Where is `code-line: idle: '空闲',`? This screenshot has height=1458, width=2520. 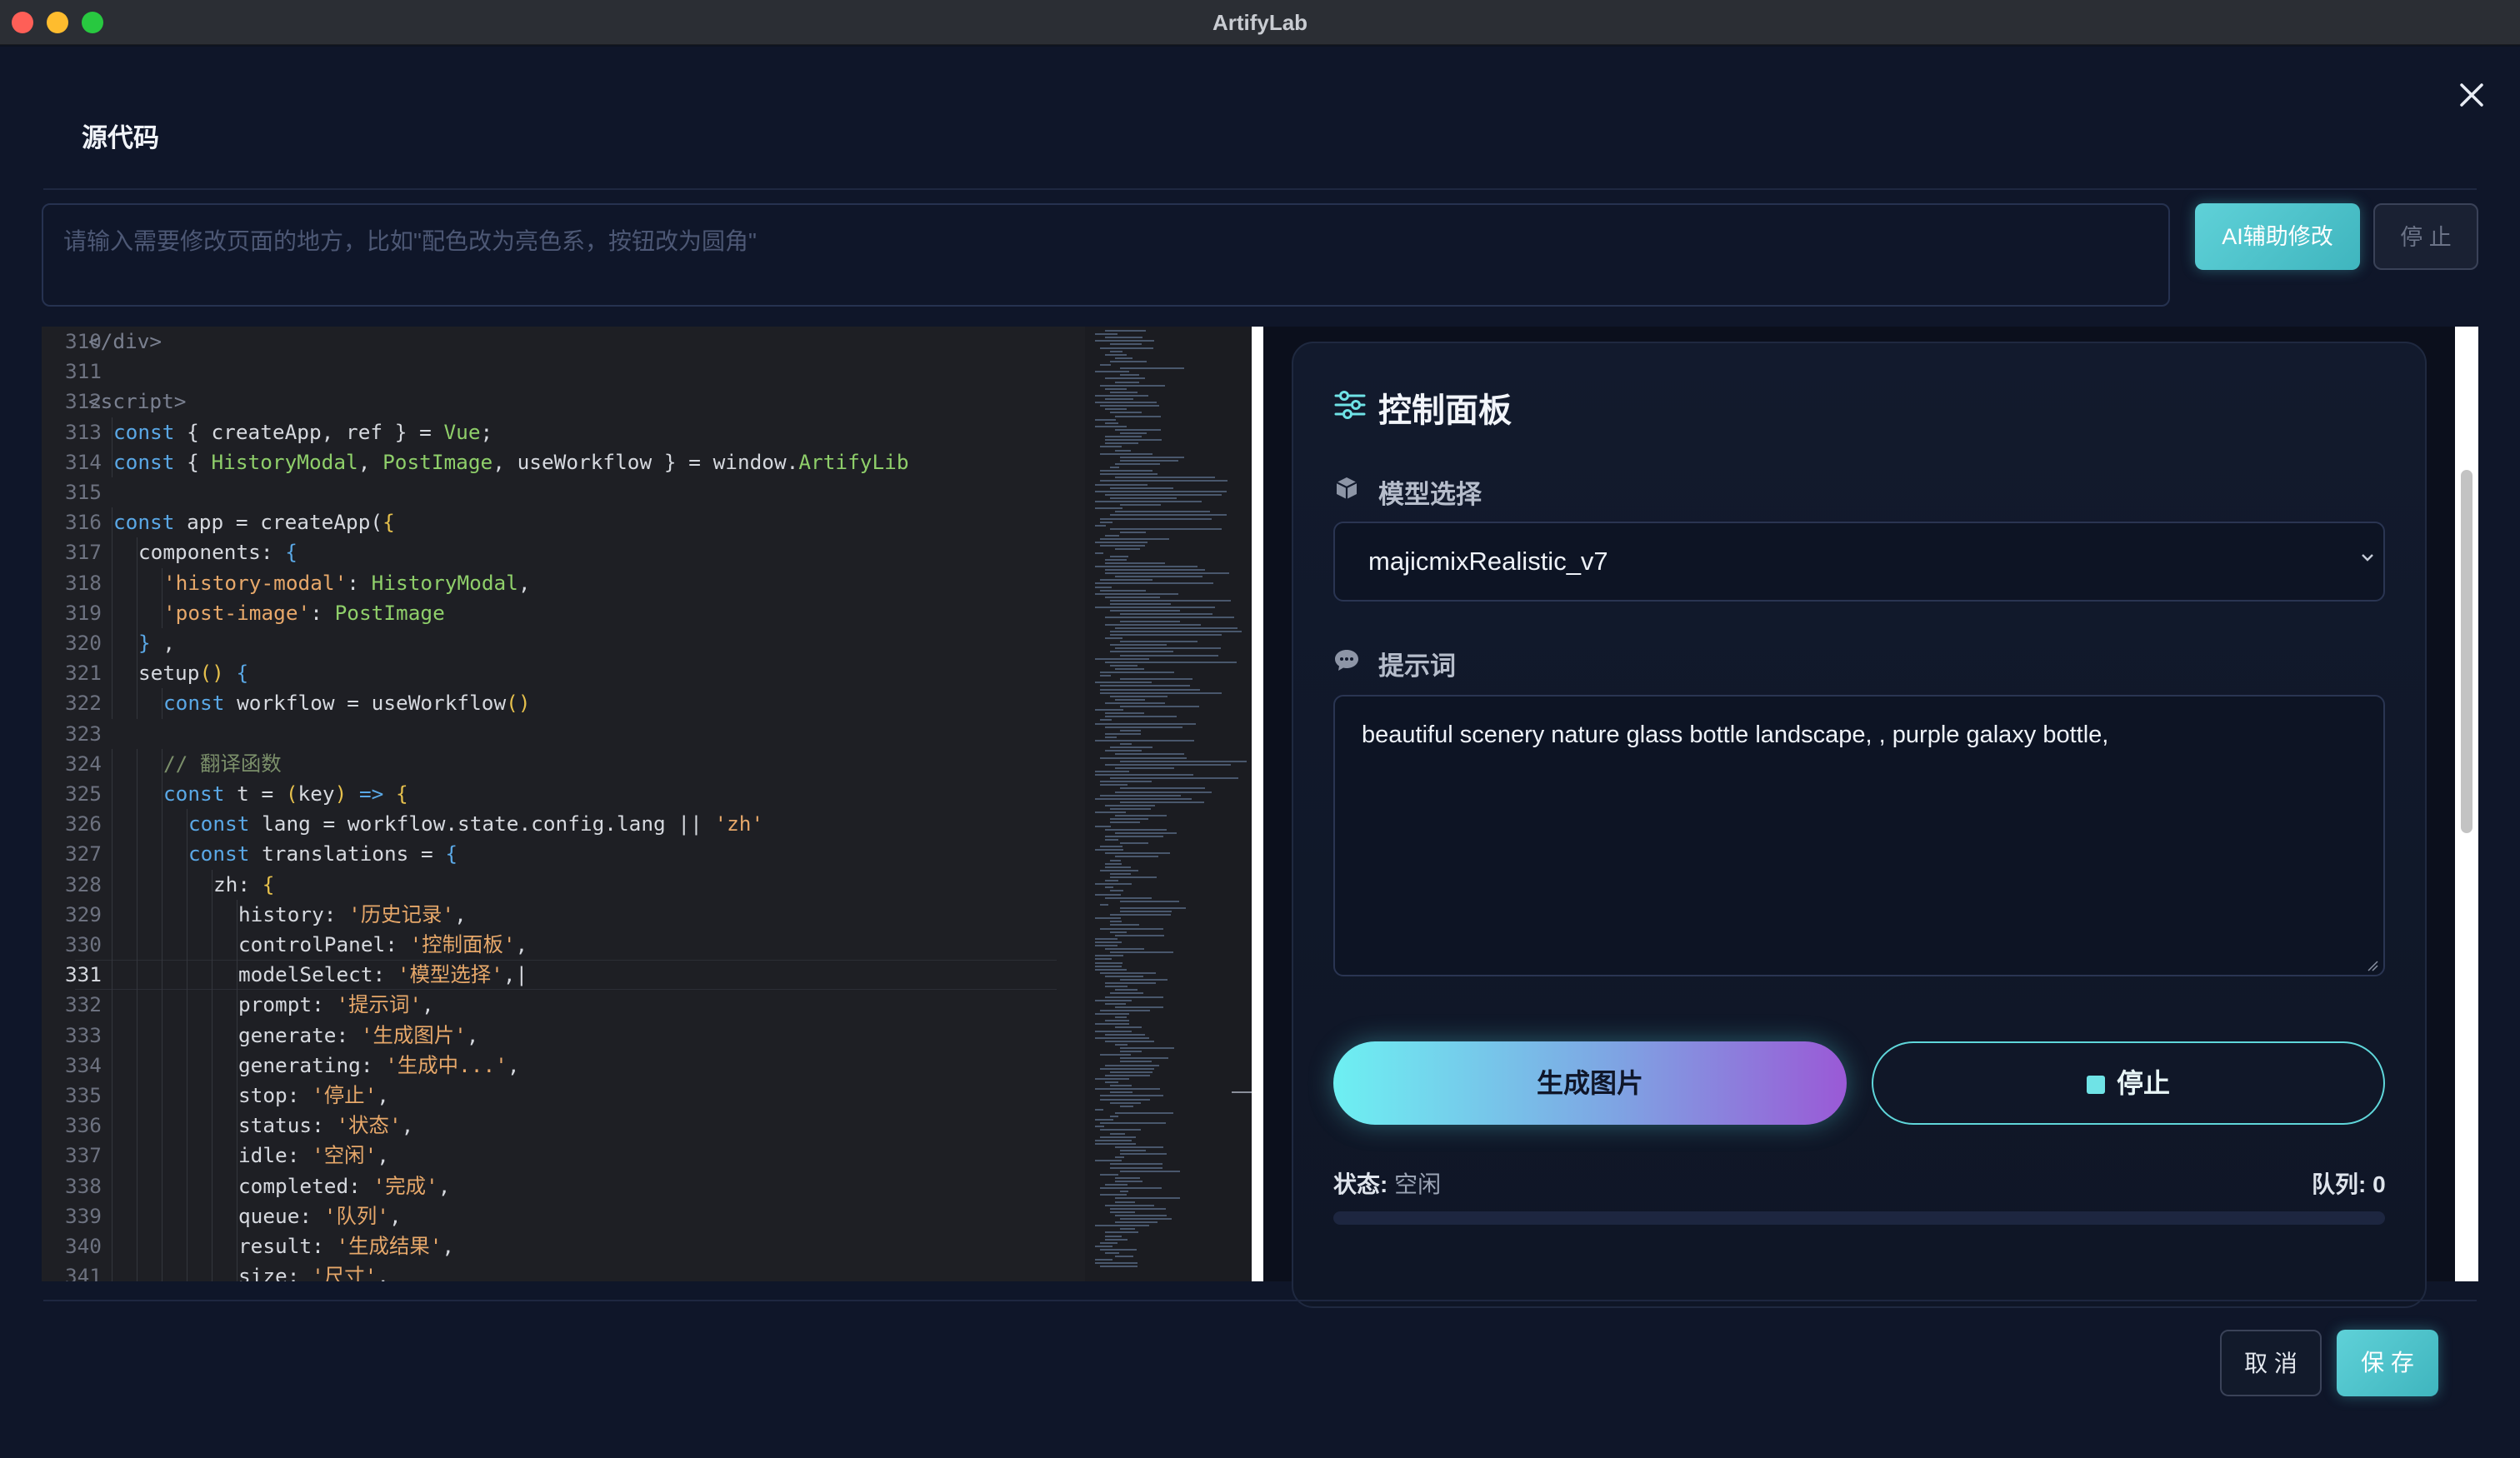 code-line: idle: '空闲', is located at coordinates (313, 1155).